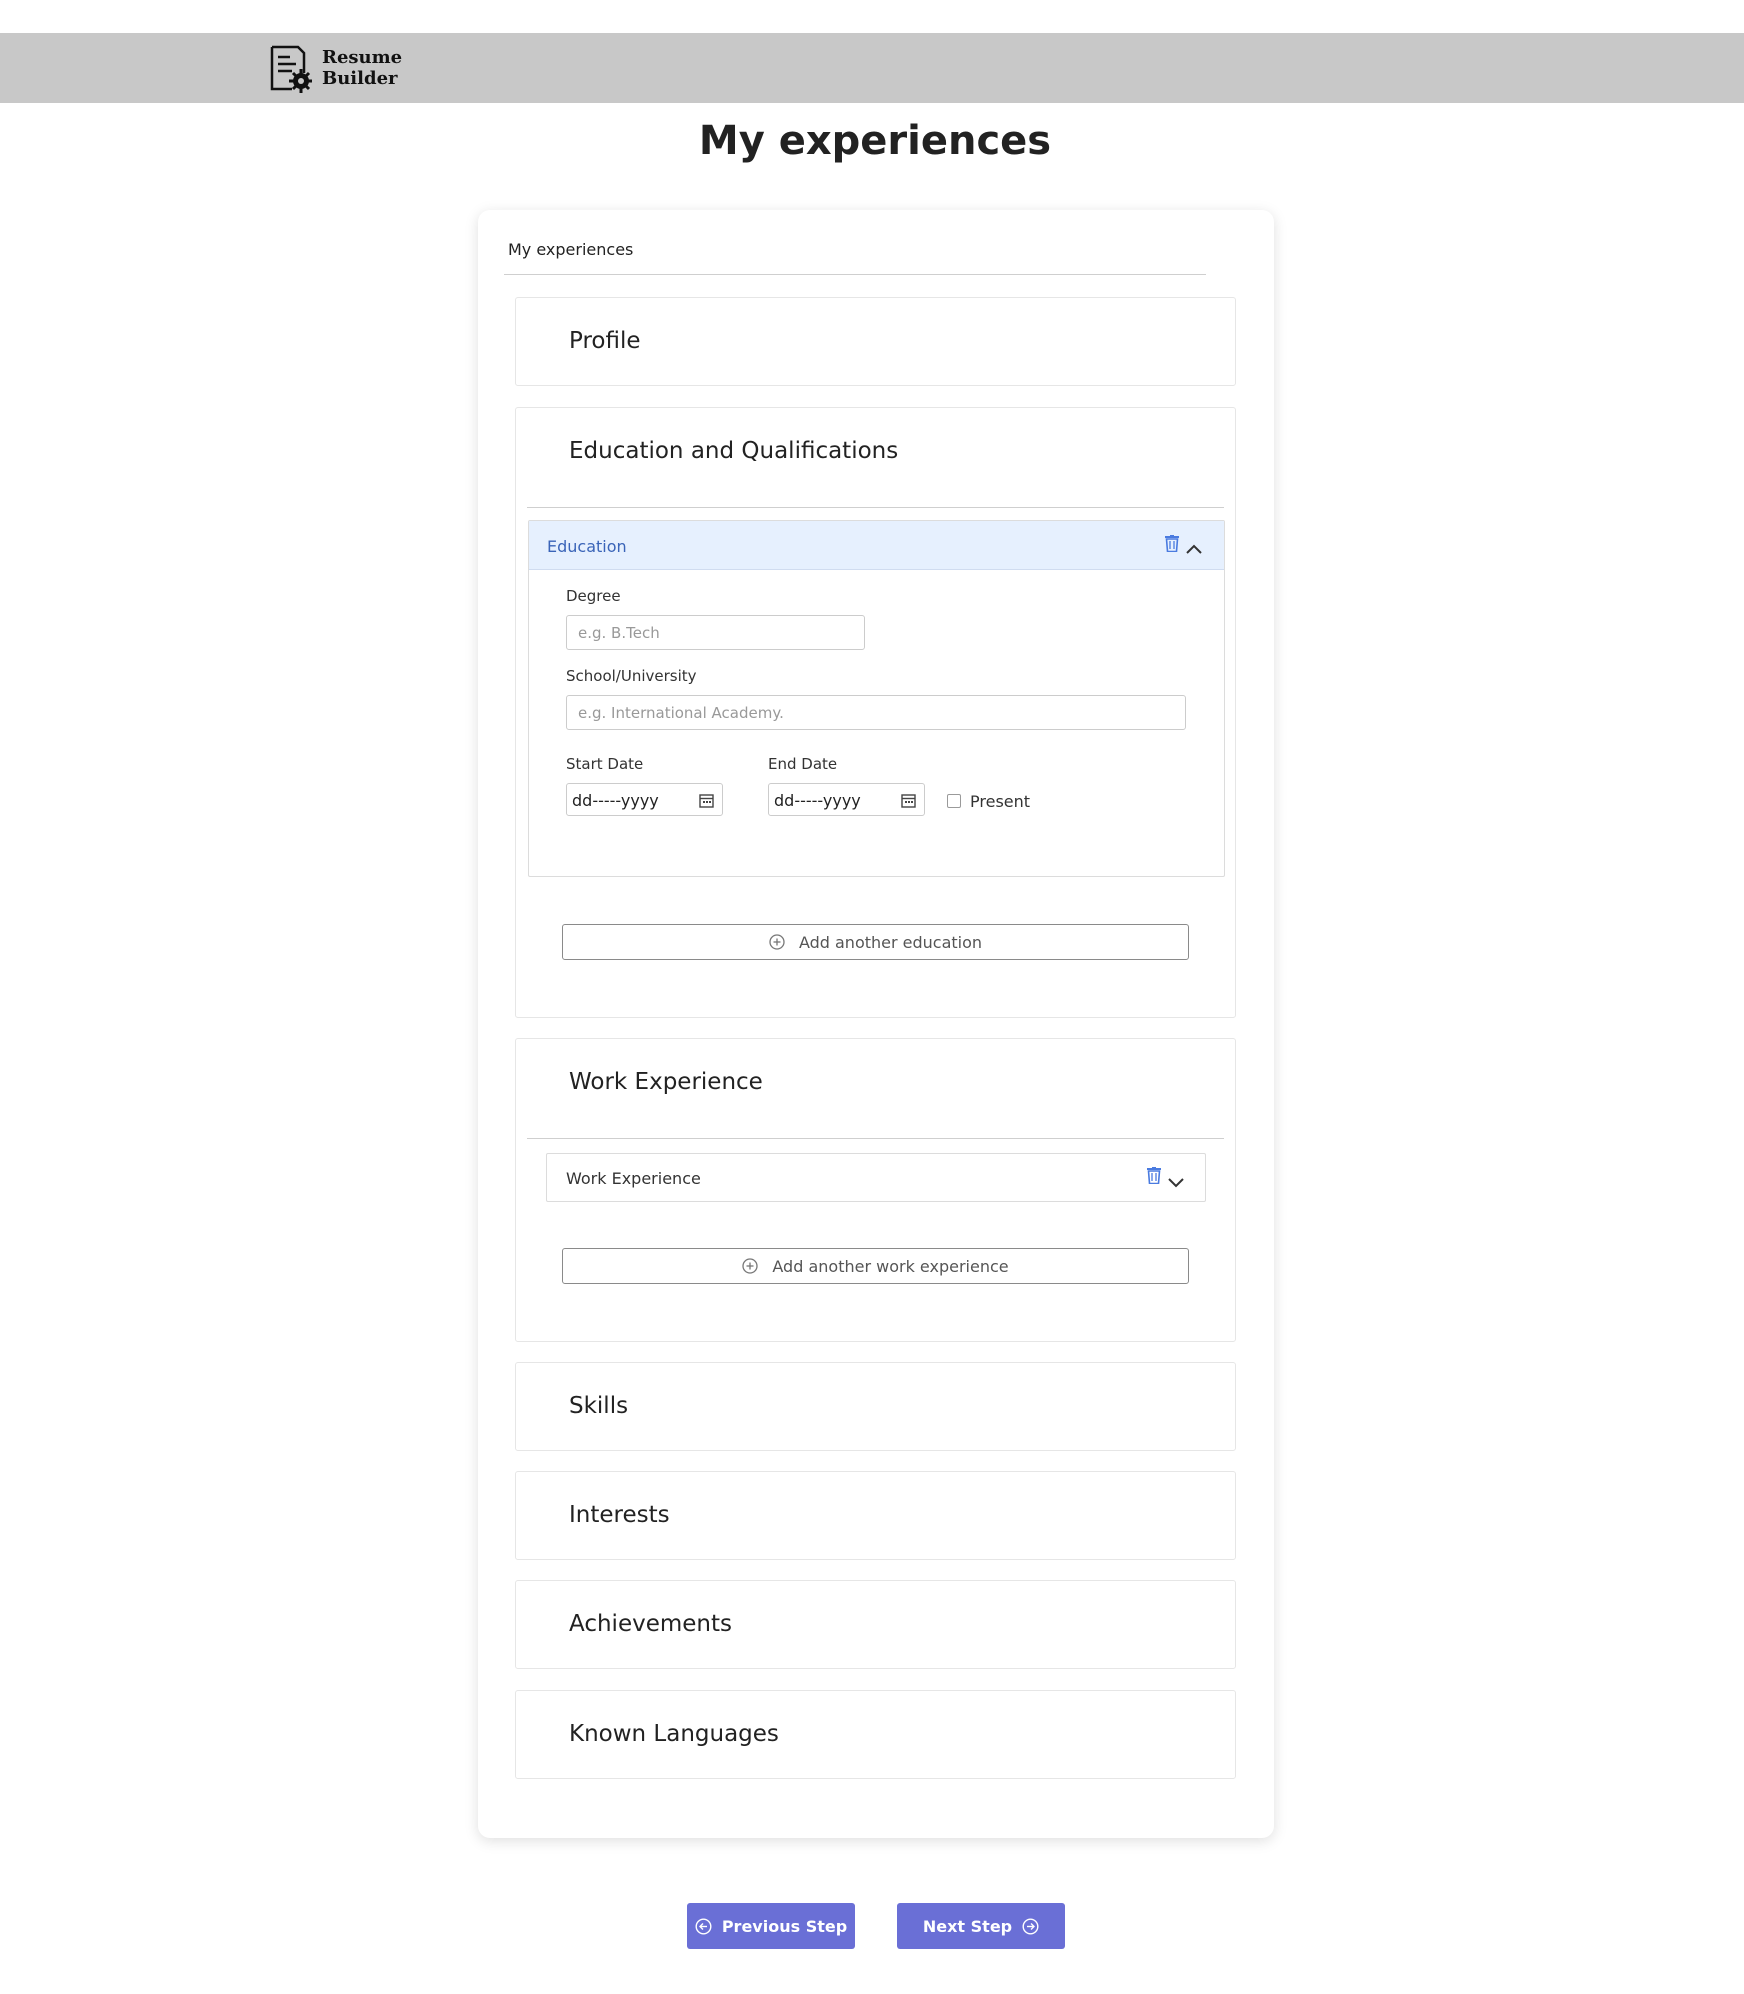 The image size is (1744, 1994). What do you see at coordinates (1176, 1180) in the screenshot?
I see `chevron-down-icon` at bounding box center [1176, 1180].